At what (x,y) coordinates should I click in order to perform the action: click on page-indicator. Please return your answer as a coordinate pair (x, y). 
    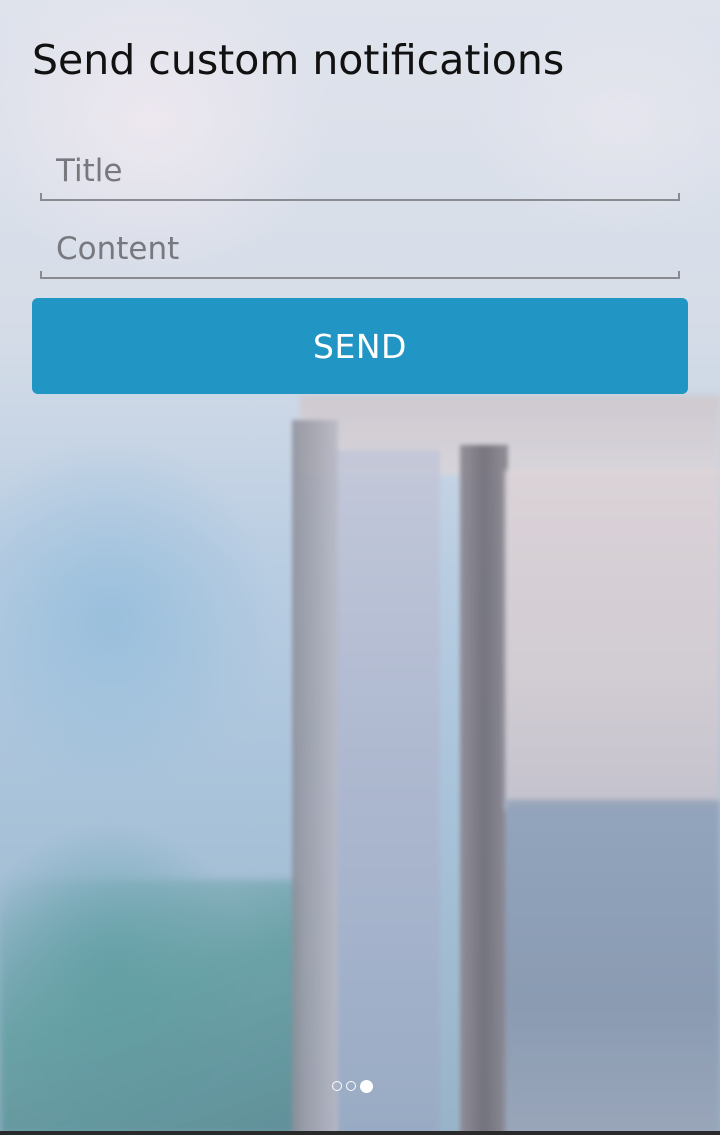
    Looking at the image, I should click on (360, 1086).